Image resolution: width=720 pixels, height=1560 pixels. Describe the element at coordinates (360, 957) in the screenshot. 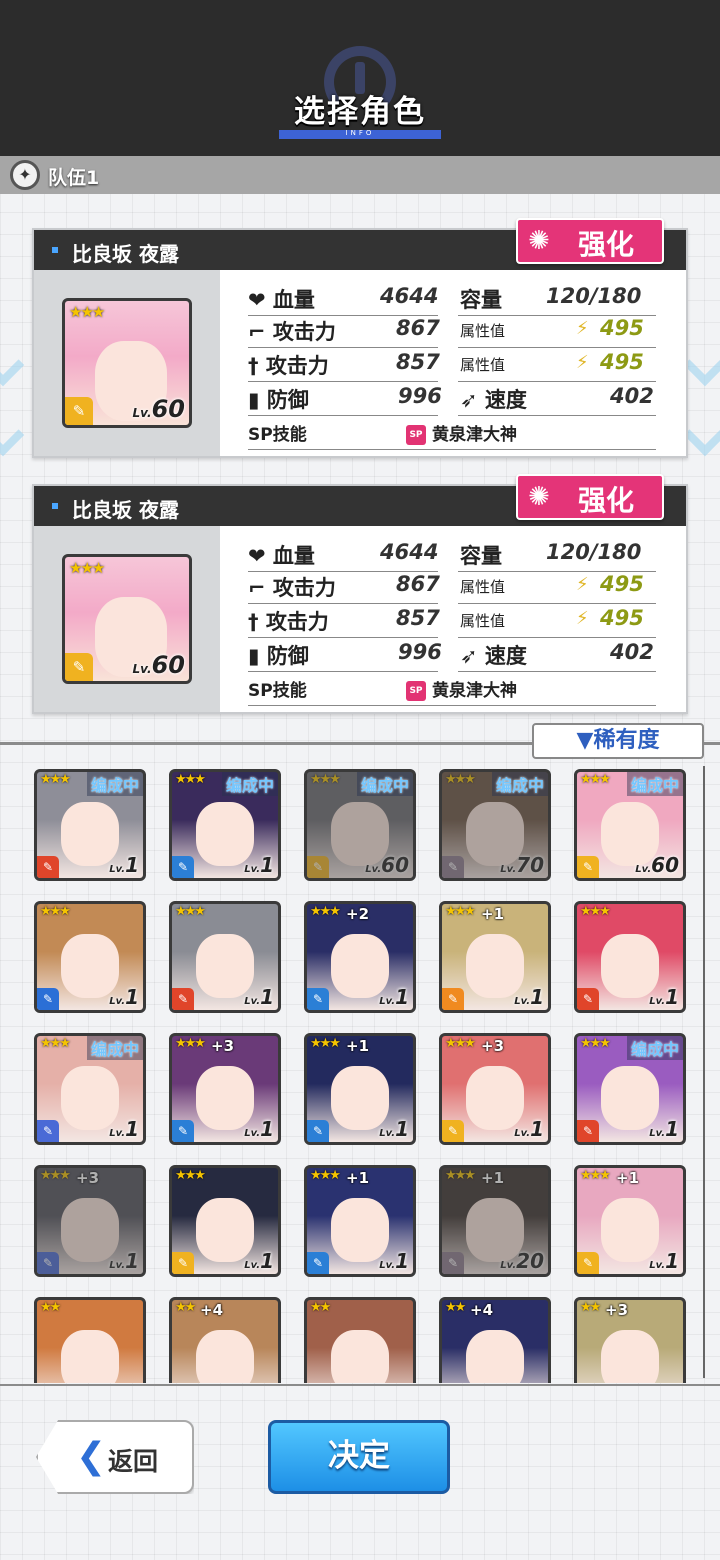

I see `character-tile: ★★★ +2 ✎ Lv.1` at that location.